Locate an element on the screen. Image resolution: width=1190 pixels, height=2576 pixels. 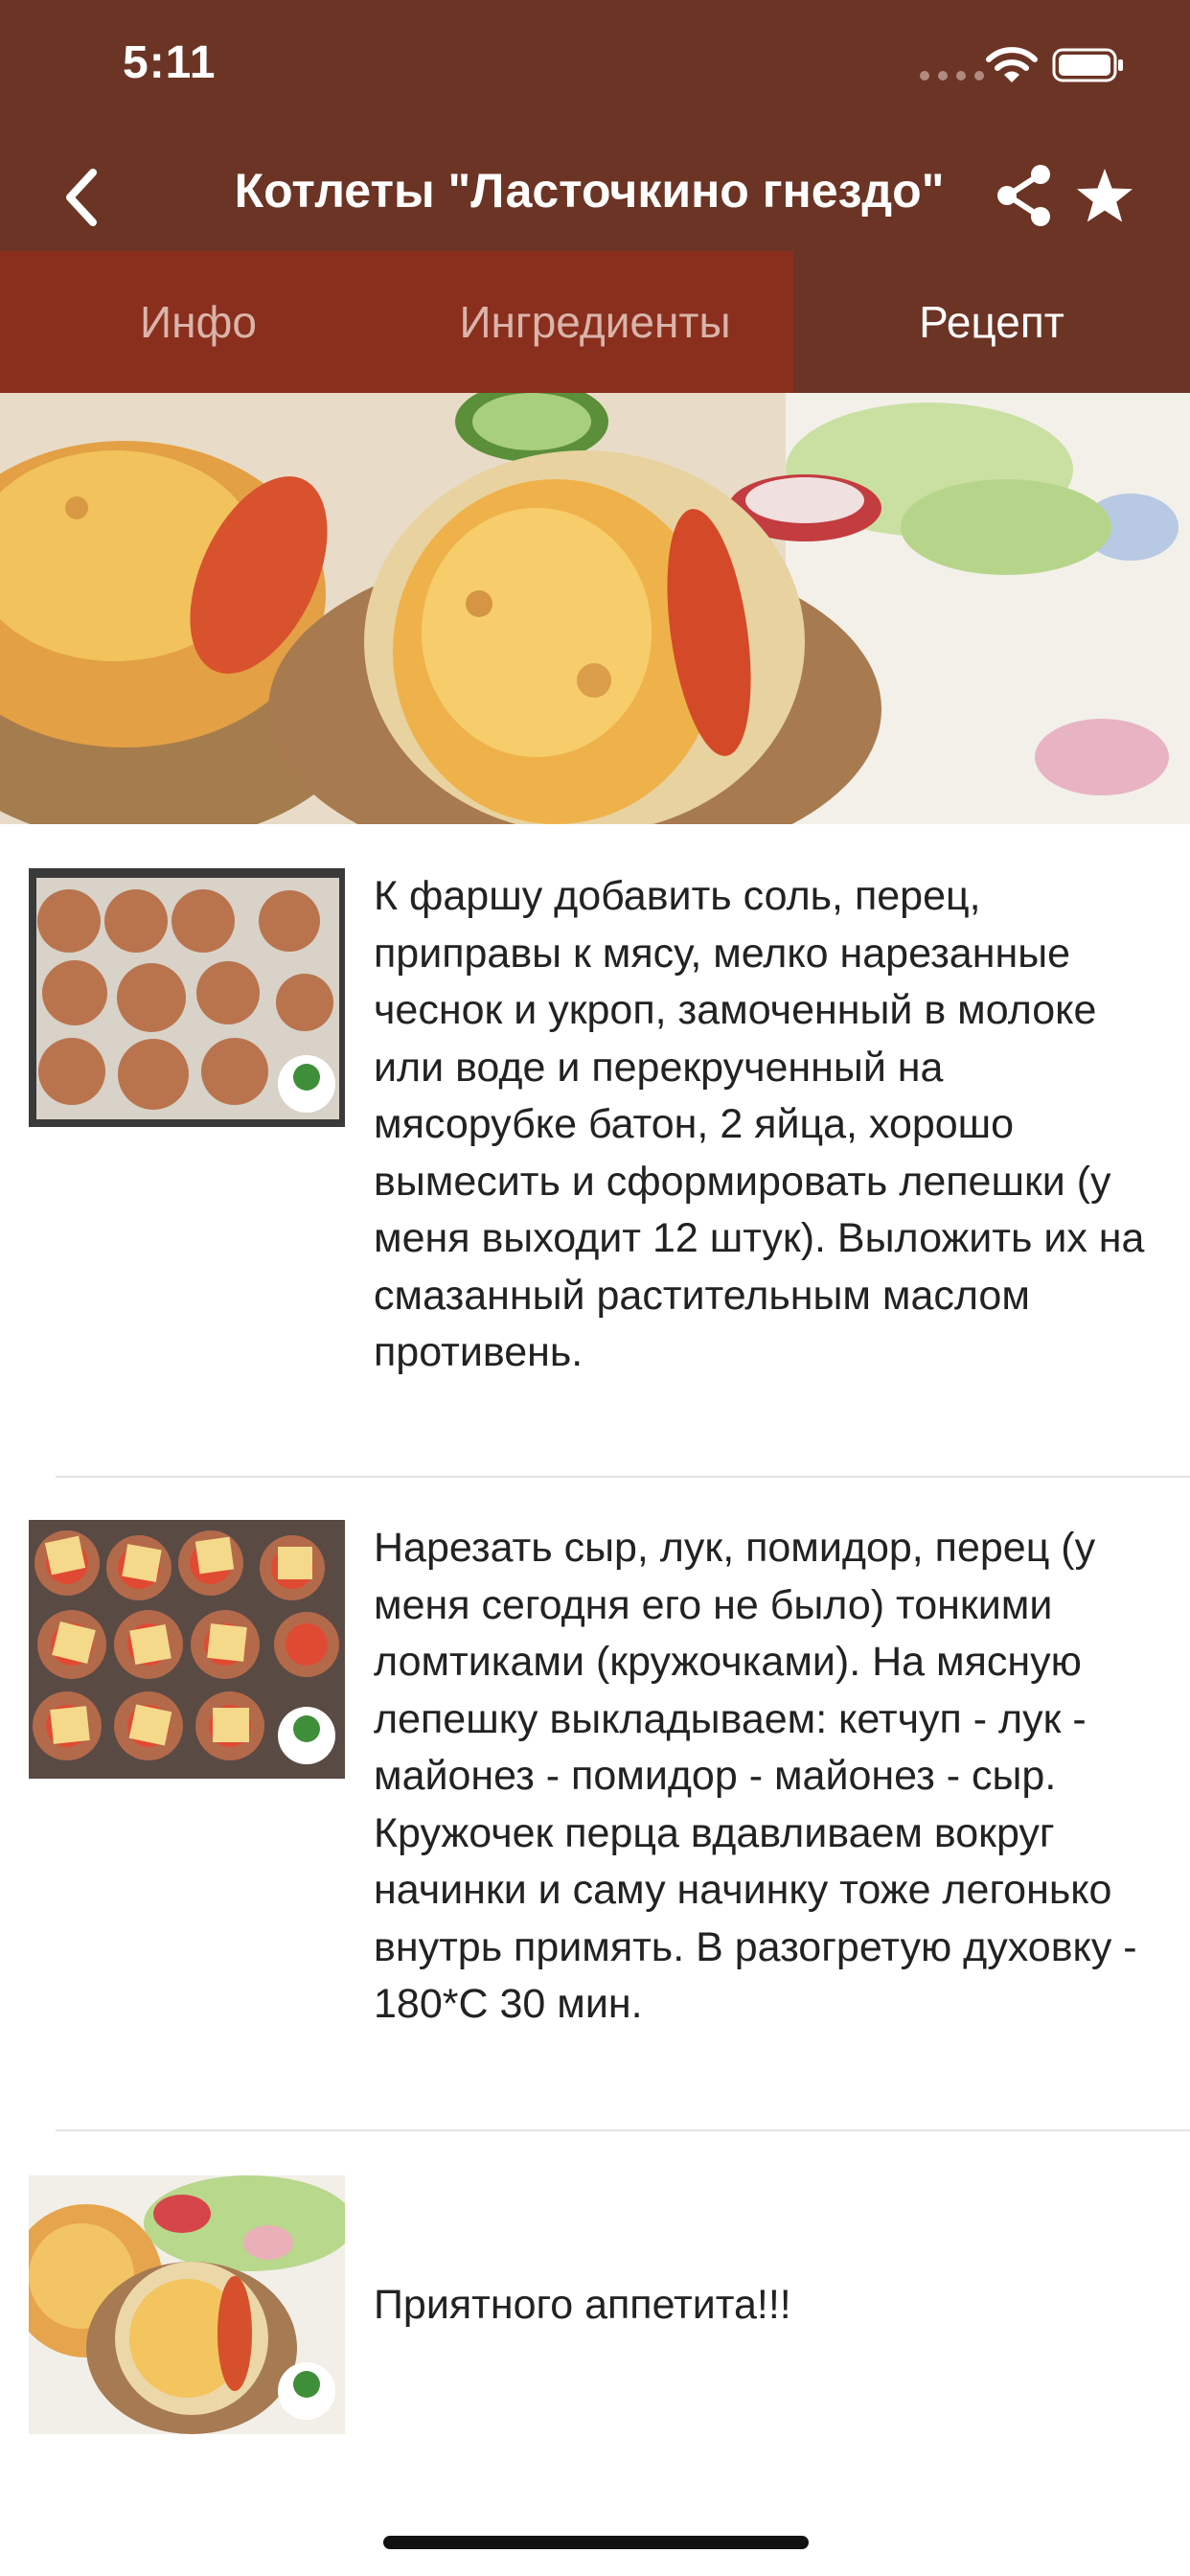
cellular-signal-icon is located at coordinates (952, 75).